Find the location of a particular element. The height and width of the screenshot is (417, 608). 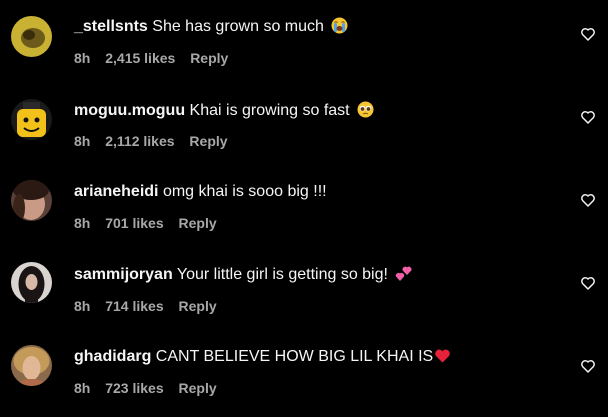

comment-text: She has grown so much is located at coordinates (238, 26).